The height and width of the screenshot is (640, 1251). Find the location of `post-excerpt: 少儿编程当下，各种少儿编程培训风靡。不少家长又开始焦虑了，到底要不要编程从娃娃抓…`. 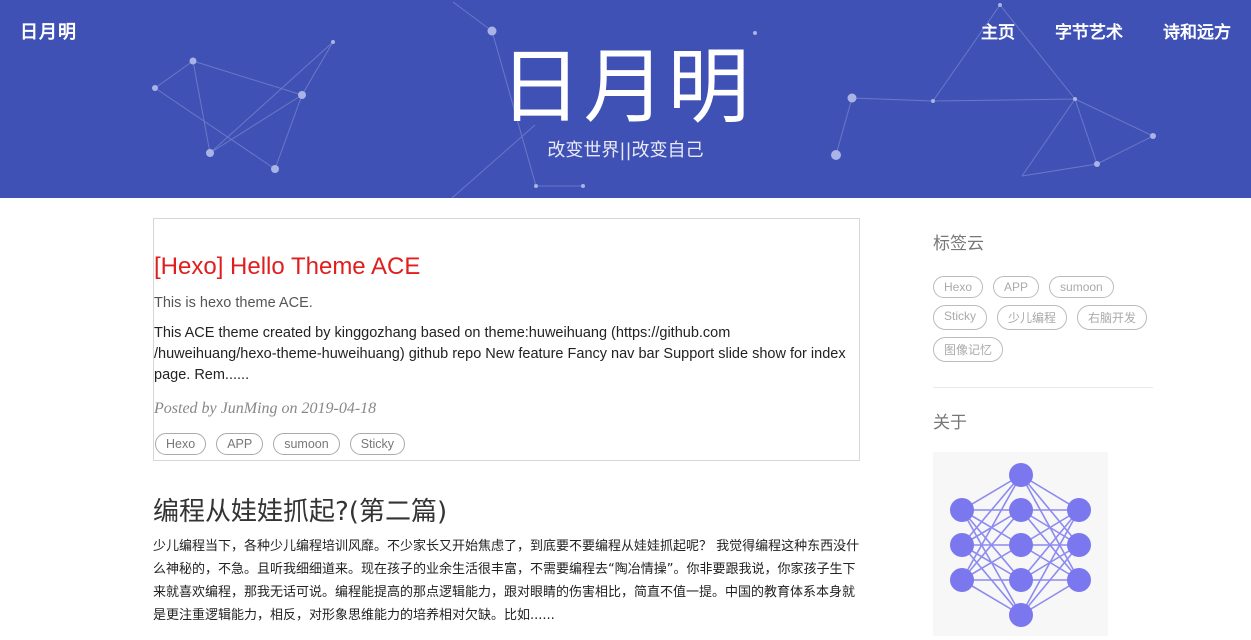

post-excerpt: 少儿编程当下，各种少儿编程培训风靡。不少家长又开始焦虑了，到底要不要编程从娃娃抓… is located at coordinates (506, 581).